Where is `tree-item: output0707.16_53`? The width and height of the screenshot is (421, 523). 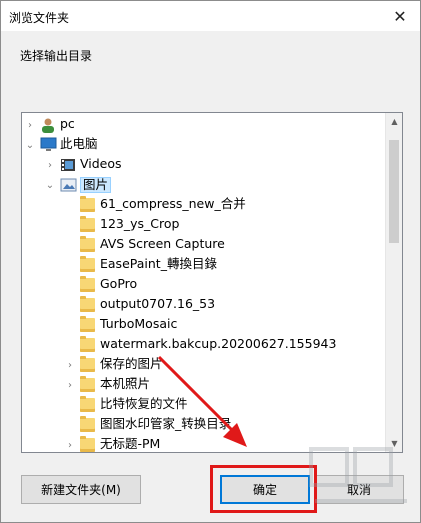 tree-item: output0707.16_53 is located at coordinates (203, 305).